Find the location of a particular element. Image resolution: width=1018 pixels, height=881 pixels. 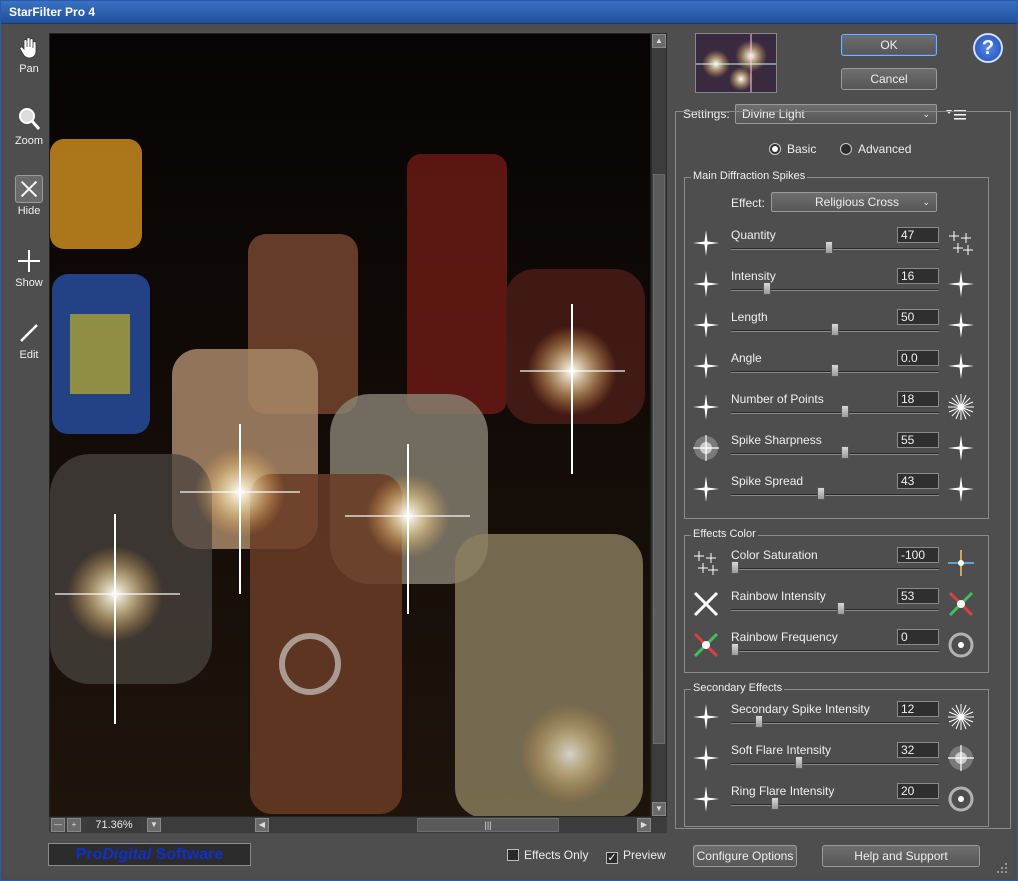

slider-value-input: 47 is located at coordinates (918, 235).